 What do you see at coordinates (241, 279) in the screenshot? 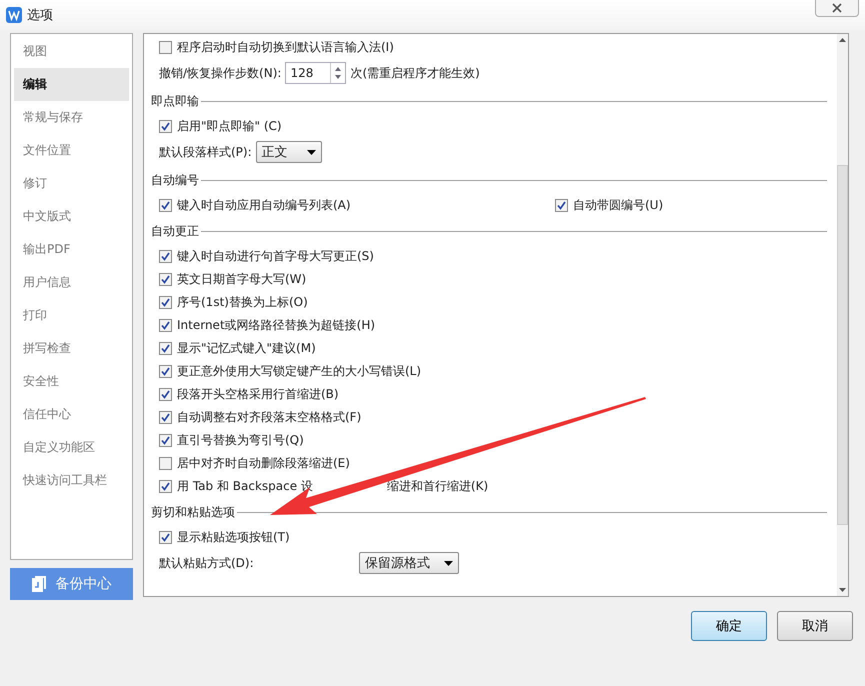
I see `checkbox-label: 英文日期首字母大写(W)` at bounding box center [241, 279].